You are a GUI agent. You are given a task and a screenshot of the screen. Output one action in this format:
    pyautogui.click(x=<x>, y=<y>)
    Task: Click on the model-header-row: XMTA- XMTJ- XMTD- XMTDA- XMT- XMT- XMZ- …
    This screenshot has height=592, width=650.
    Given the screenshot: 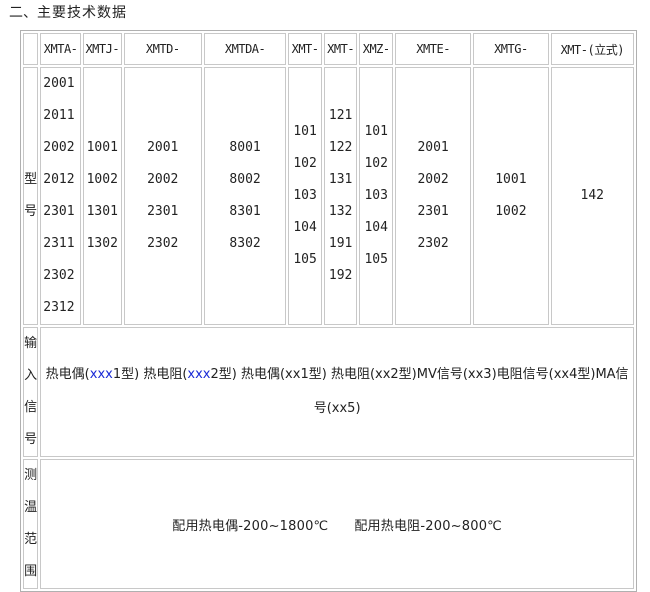 What is the action you would take?
    pyautogui.click(x=328, y=49)
    